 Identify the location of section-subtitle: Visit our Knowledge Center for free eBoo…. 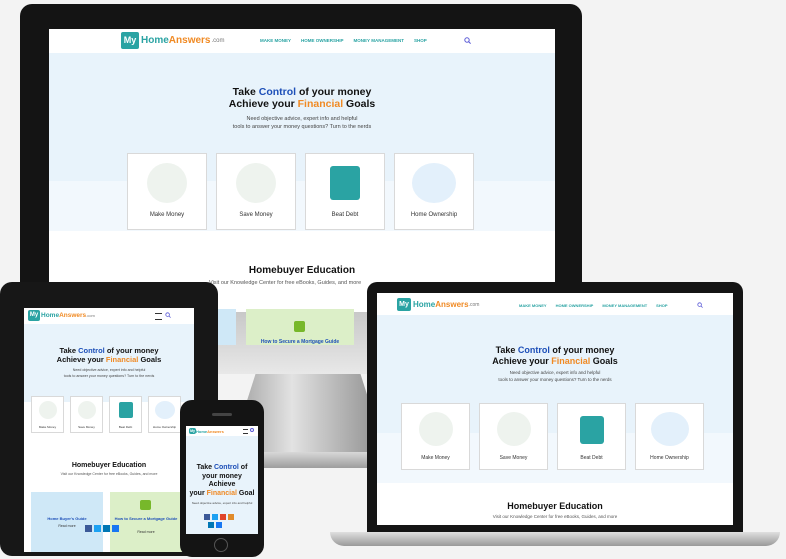
(555, 516).